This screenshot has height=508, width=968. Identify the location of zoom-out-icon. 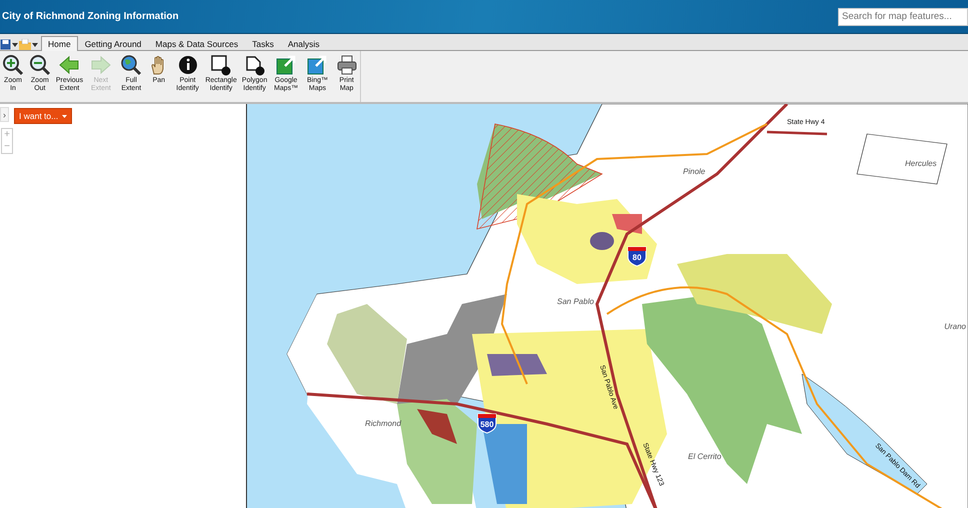
(39, 65).